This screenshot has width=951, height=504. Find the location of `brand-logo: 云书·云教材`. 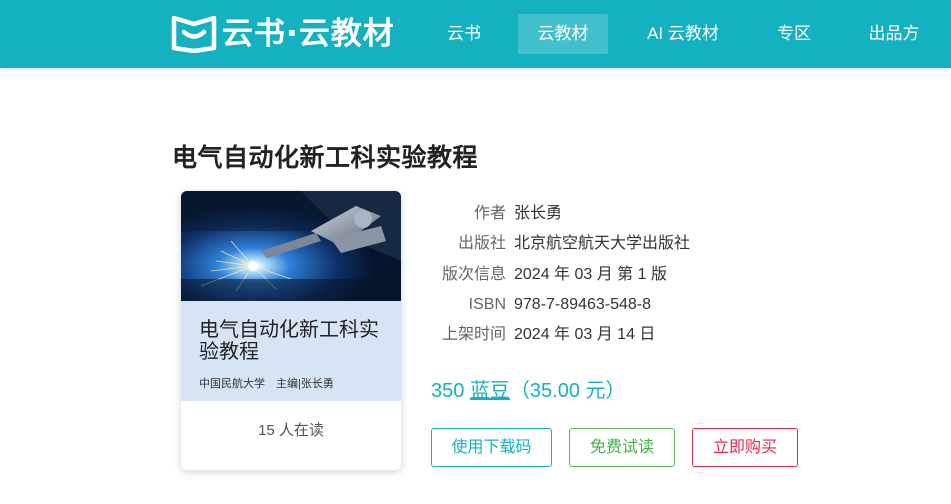

brand-logo: 云书·云教材 is located at coordinates (282, 34).